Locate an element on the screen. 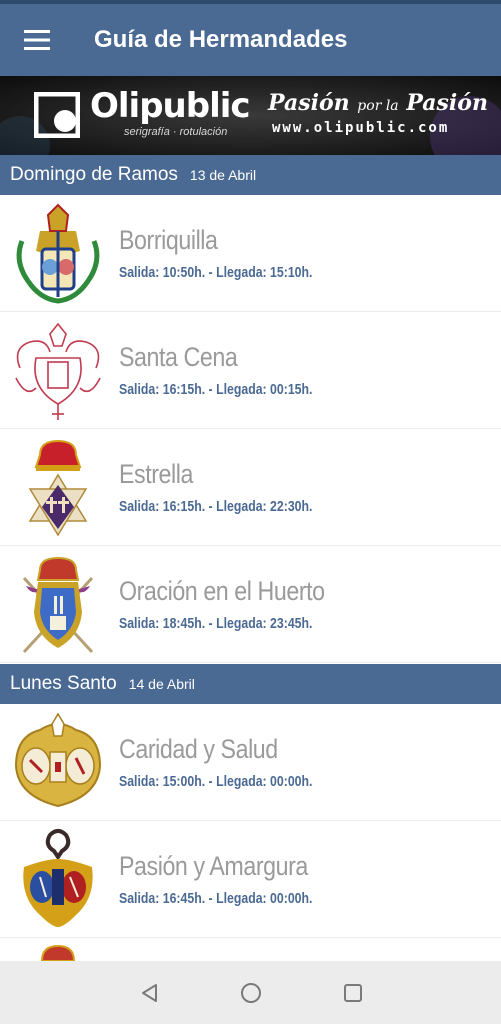  banner-slogan: Pasión por la Pasión is located at coordinates (378, 103).